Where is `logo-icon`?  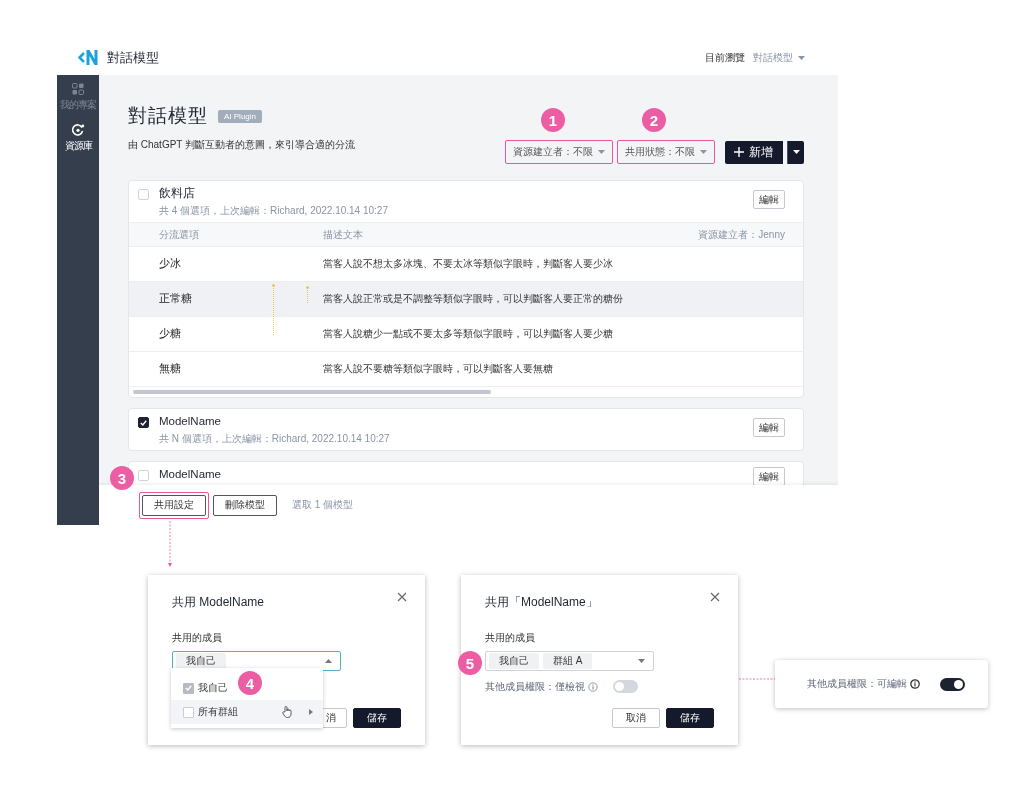
logo-icon is located at coordinates (89, 57).